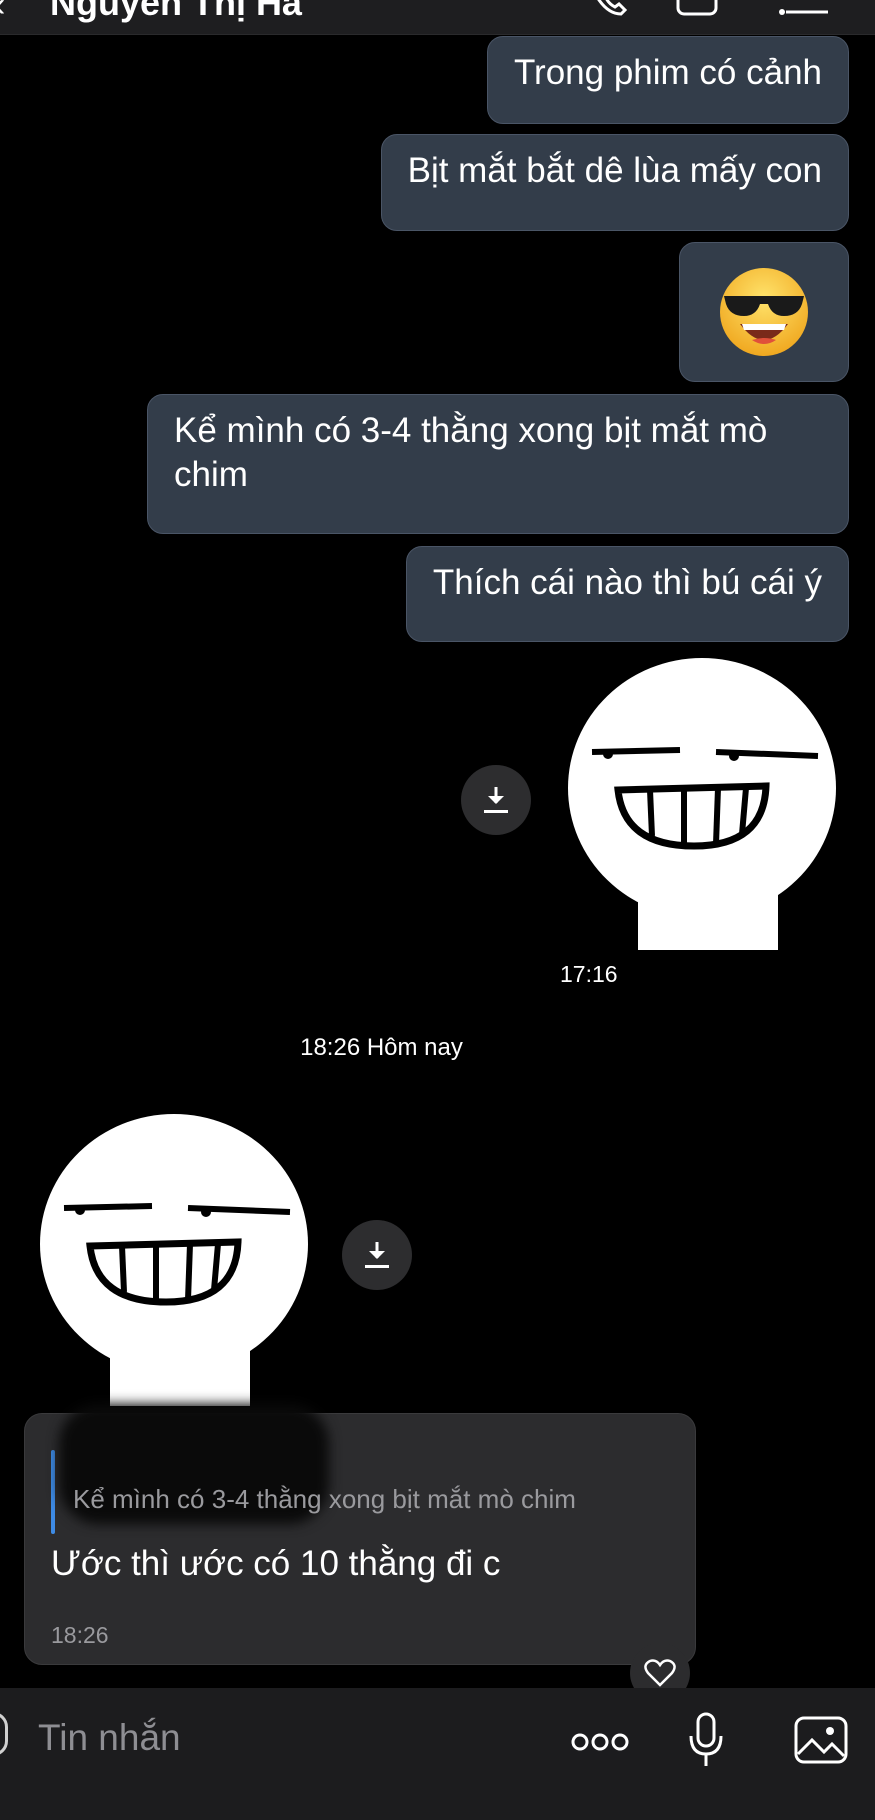  I want to click on outgoing-message: Thích cái nào thì bú cái ý, so click(627, 594).